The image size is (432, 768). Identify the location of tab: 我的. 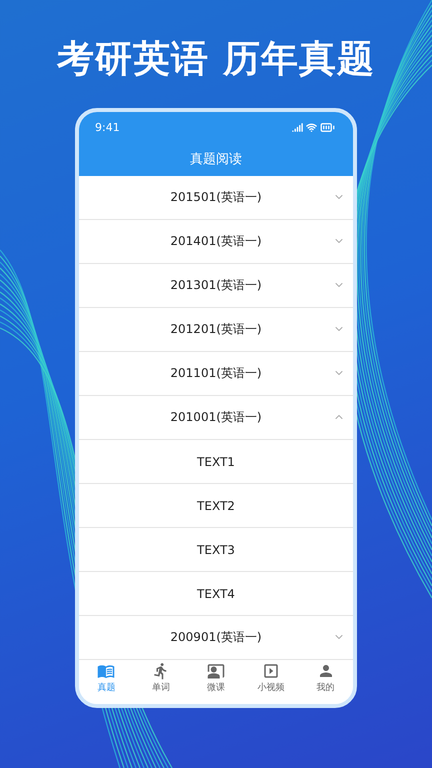
(325, 682).